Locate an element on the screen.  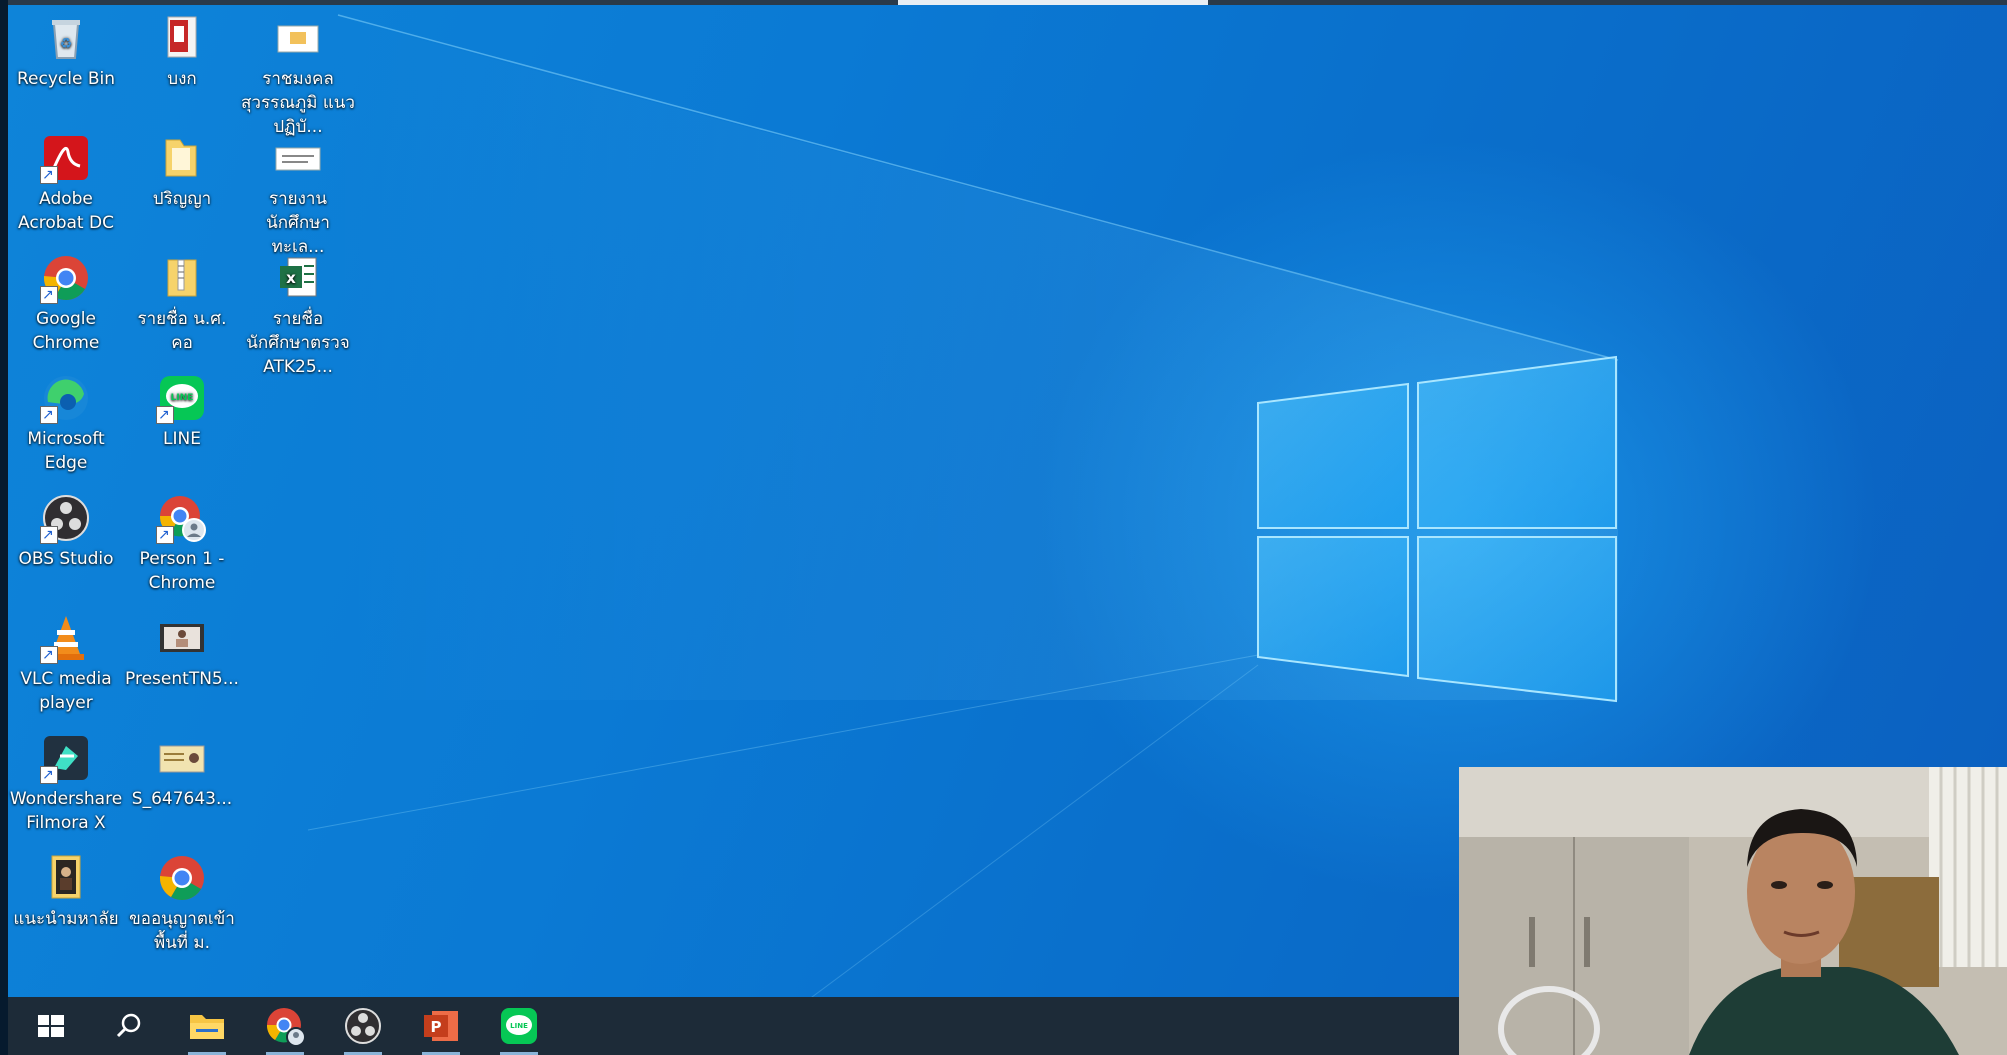
desktop-icon-zip-folder: รายชื่อ น.ศ. คอ is located at coordinates (182, 303).